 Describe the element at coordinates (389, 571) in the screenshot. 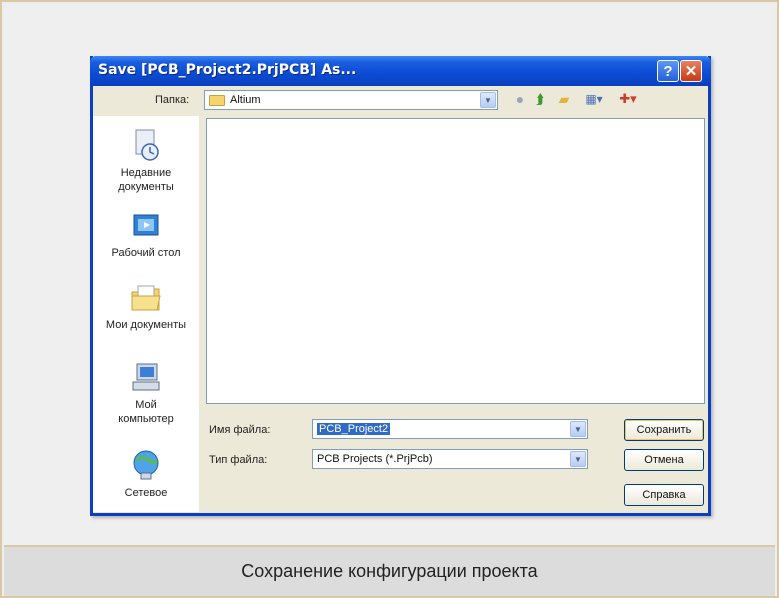

I see `figure-caption: Сохранение конфигурации проекта` at that location.